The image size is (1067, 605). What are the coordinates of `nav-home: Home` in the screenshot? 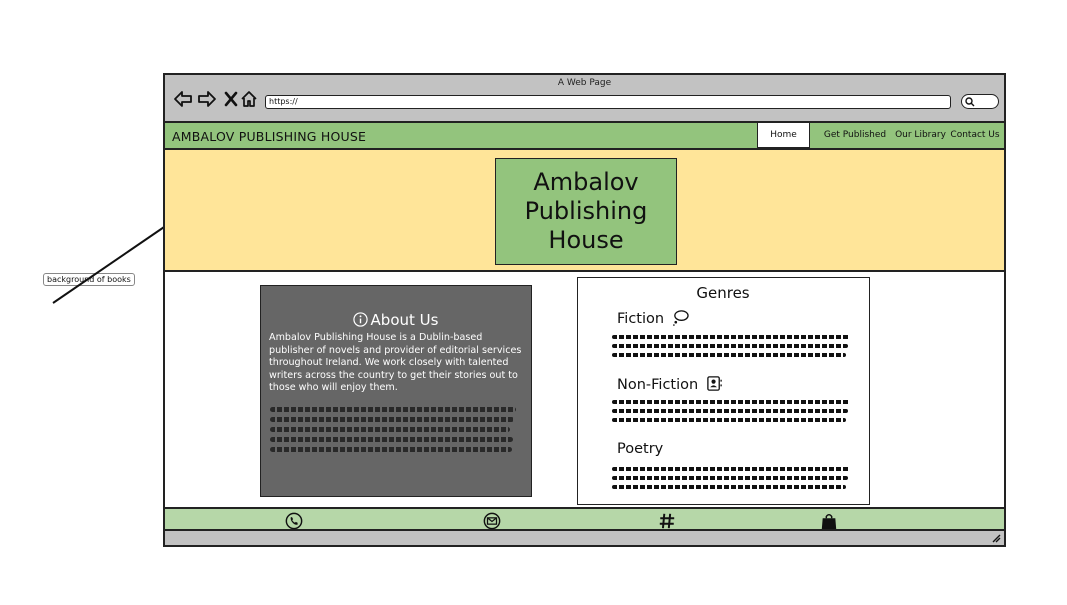 It's located at (783, 135).